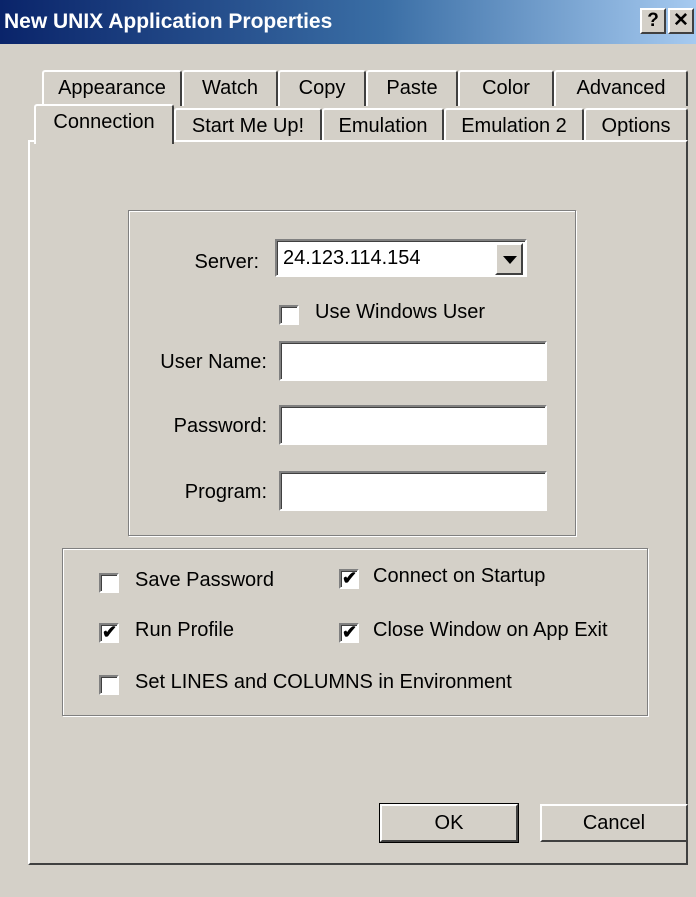  I want to click on tab-start-me-up: Start Me Up!, so click(248, 126).